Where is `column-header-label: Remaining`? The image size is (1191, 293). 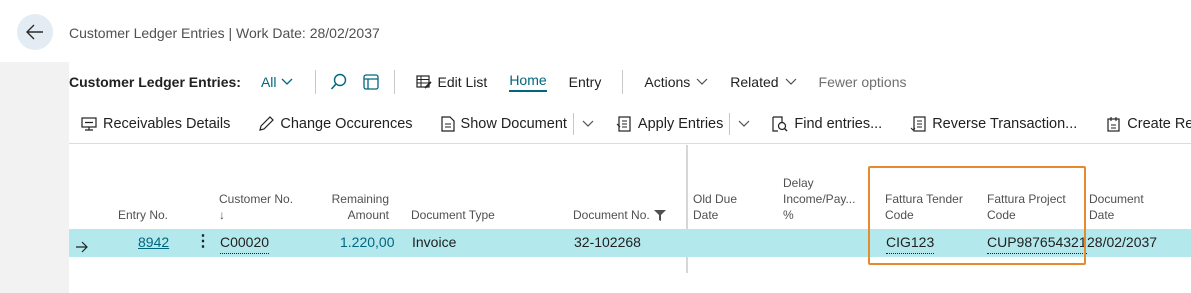 column-header-label: Remaining is located at coordinates (360, 199).